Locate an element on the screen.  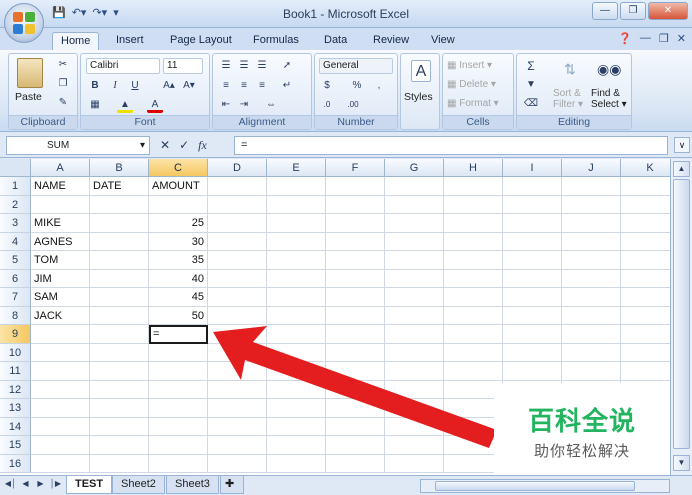
cell-h1 is located at coordinates (473, 186).